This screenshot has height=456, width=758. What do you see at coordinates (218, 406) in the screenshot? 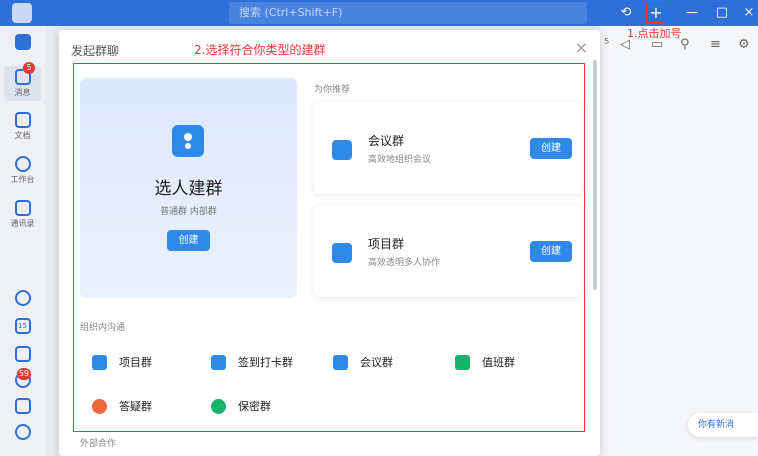
I see `secret-icon` at bounding box center [218, 406].